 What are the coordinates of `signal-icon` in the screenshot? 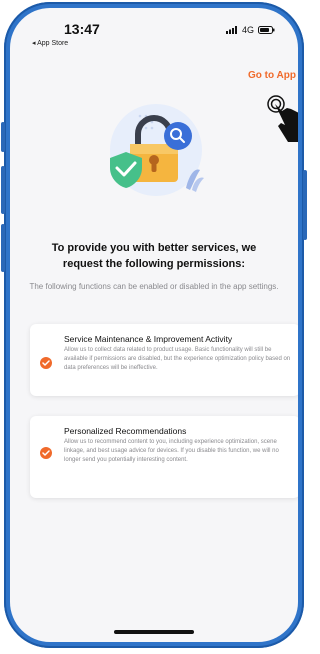 It's located at (231, 30).